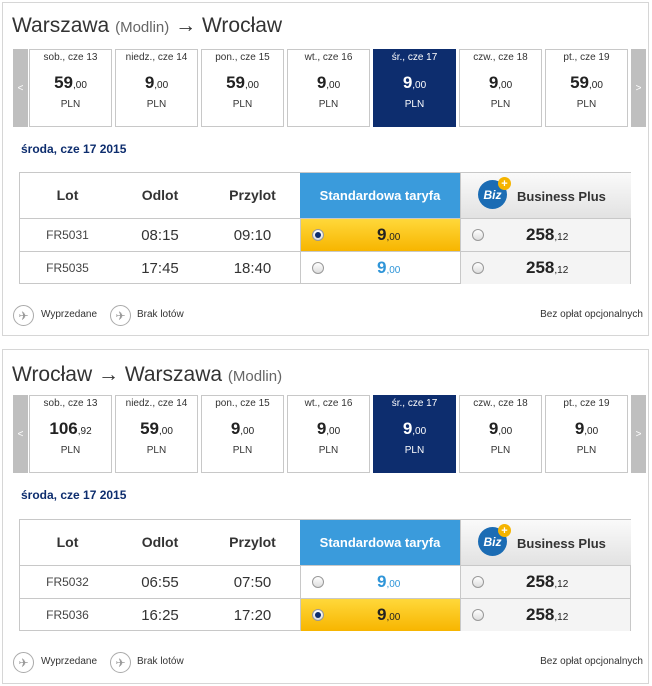  What do you see at coordinates (561, 543) in the screenshot?
I see `business-plus-label: Business Plus` at bounding box center [561, 543].